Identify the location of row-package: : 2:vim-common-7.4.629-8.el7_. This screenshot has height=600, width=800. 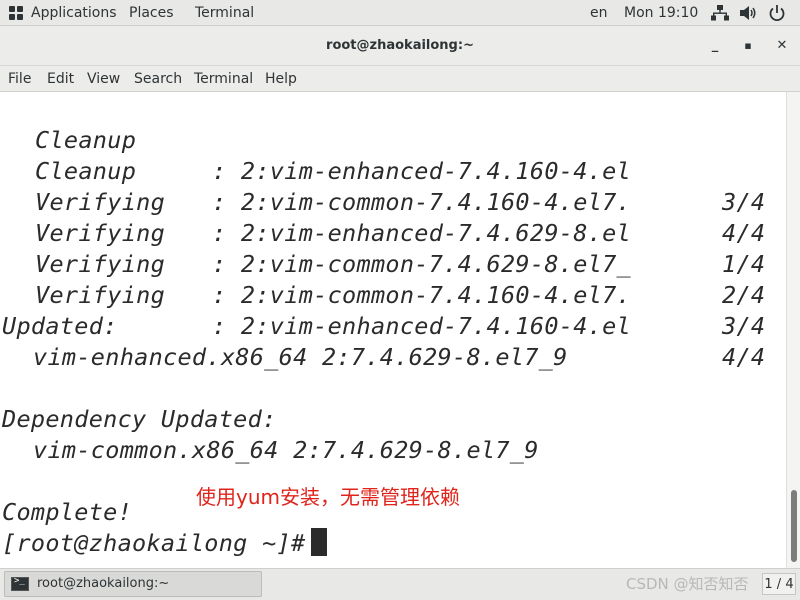
(422, 264).